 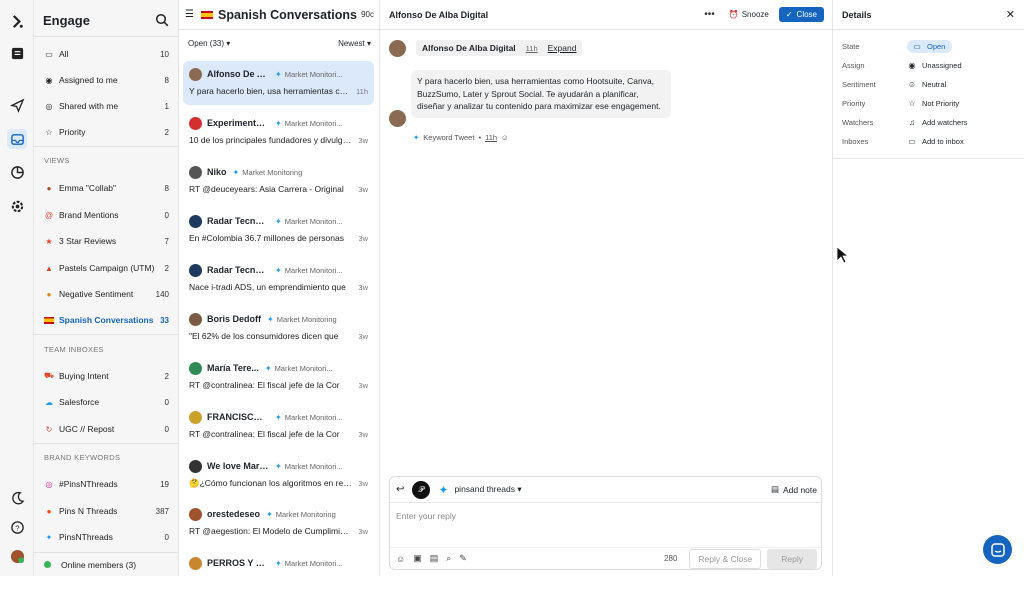 What do you see at coordinates (354, 43) in the screenshot?
I see `sort-dropdown: Newest ▾` at bounding box center [354, 43].